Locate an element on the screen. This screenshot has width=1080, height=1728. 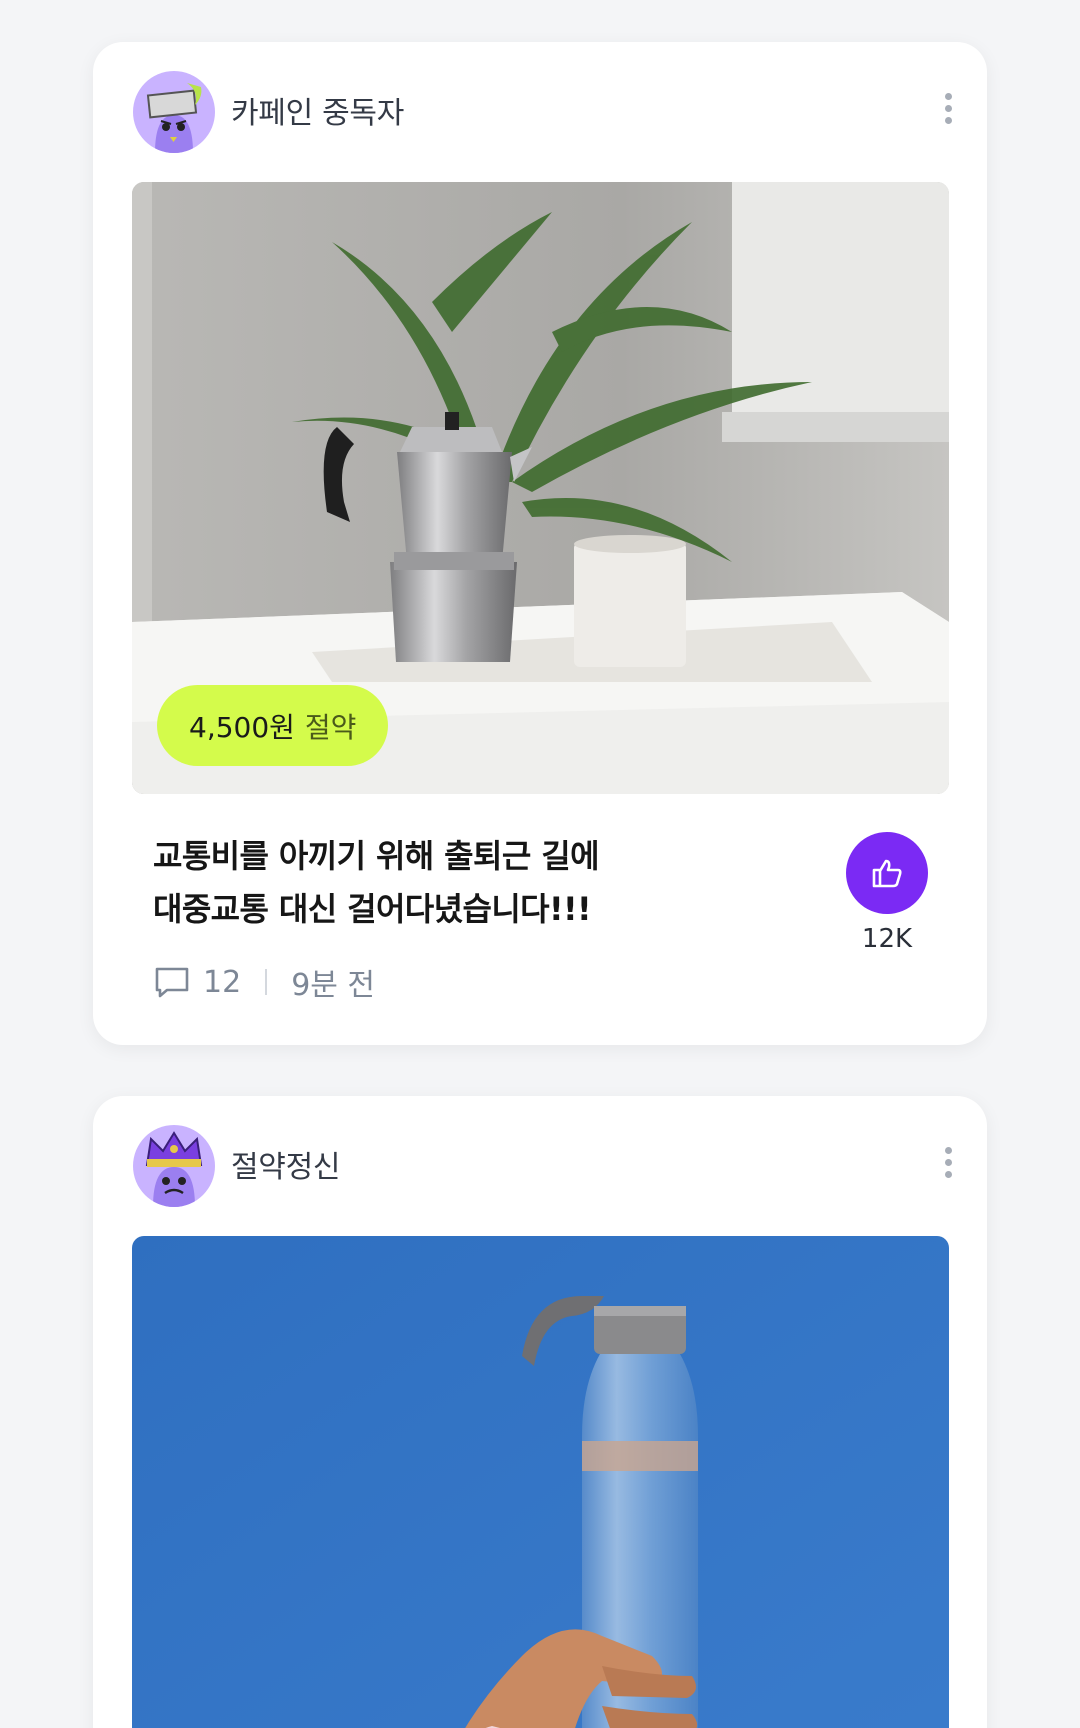
saving-amount: 4,500원 is located at coordinates (242, 727).